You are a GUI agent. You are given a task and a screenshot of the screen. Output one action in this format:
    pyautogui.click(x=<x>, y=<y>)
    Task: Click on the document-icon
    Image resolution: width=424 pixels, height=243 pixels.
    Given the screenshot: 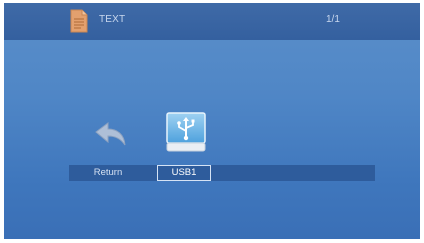 What is the action you would take?
    pyautogui.click(x=79, y=21)
    